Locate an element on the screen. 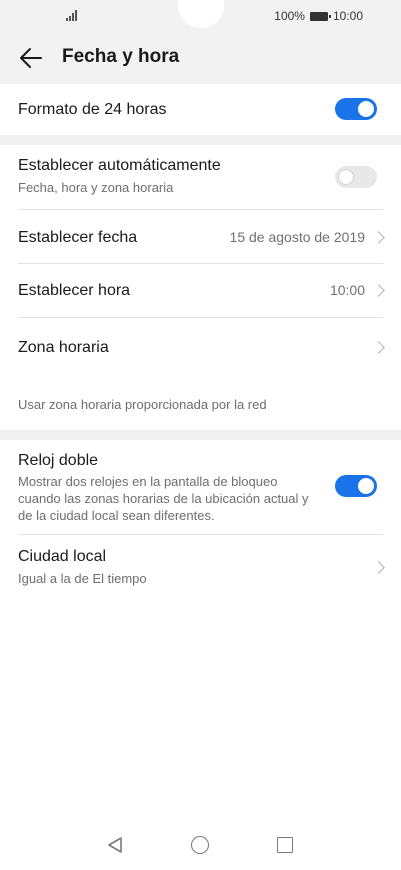  home-city-label: Ciudad local is located at coordinates (62, 556).